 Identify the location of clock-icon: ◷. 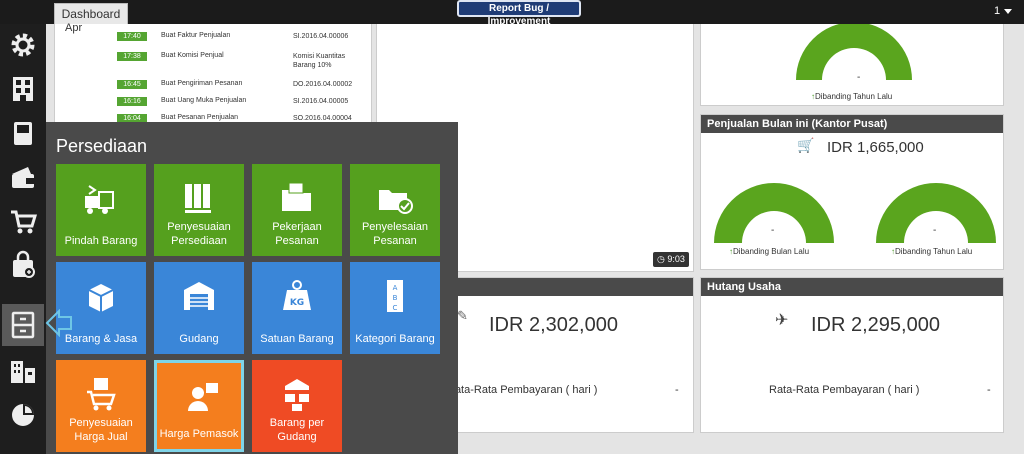
(661, 259).